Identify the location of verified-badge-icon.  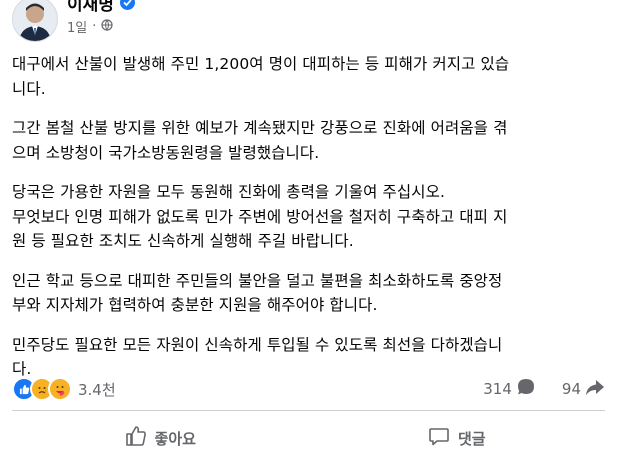
(127, 5).